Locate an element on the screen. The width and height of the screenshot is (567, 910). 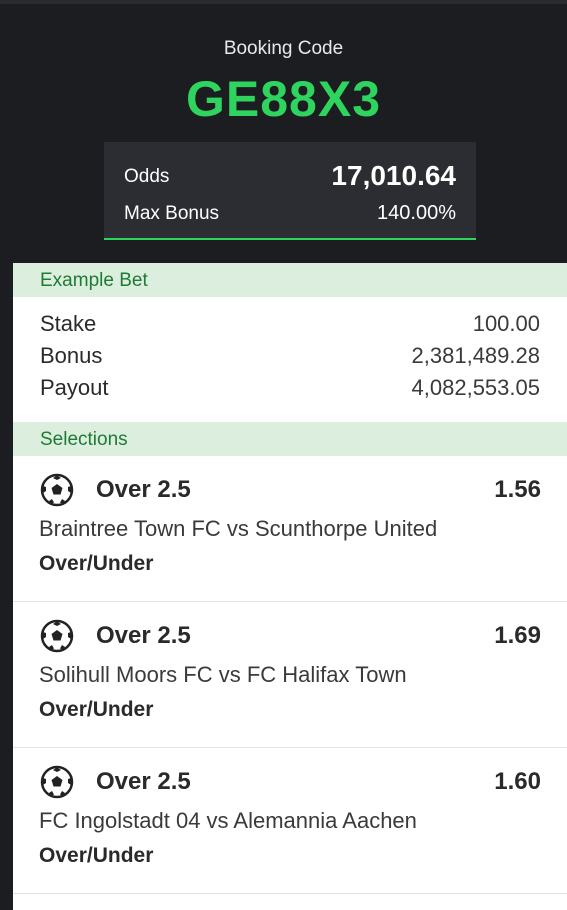
max-bonus-label: Max Bonus is located at coordinates (172, 213).